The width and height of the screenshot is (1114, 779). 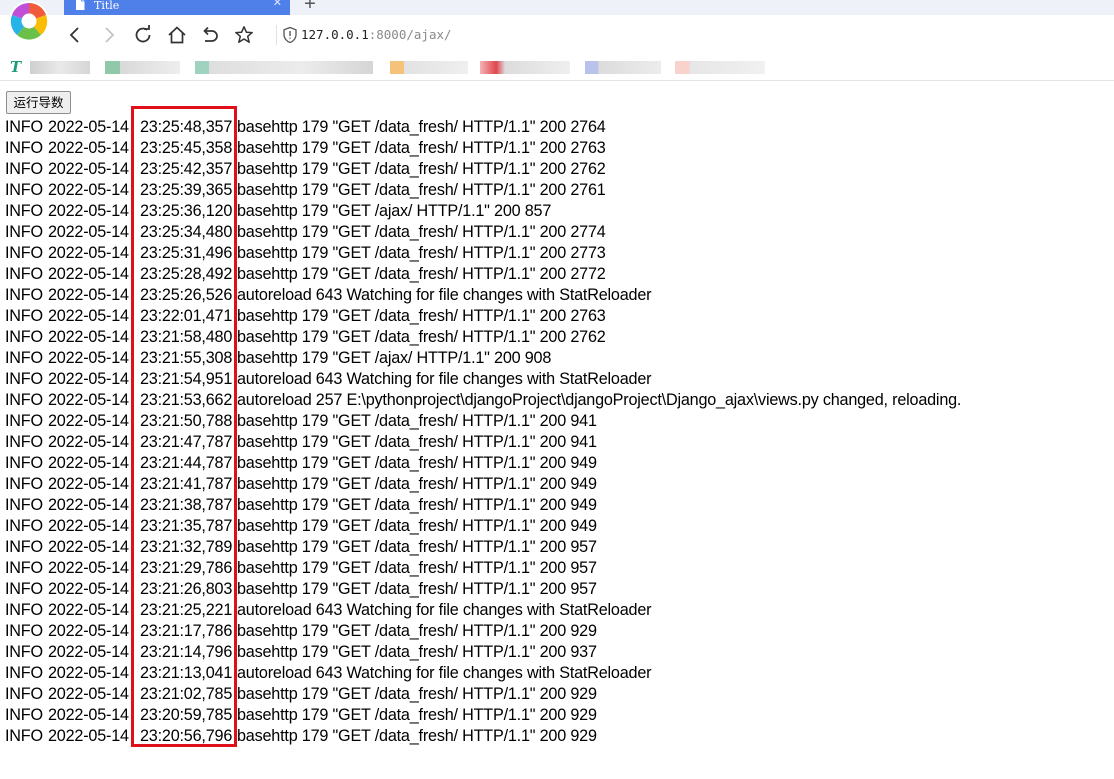 What do you see at coordinates (29, 21) in the screenshot?
I see `browser-logo-icon` at bounding box center [29, 21].